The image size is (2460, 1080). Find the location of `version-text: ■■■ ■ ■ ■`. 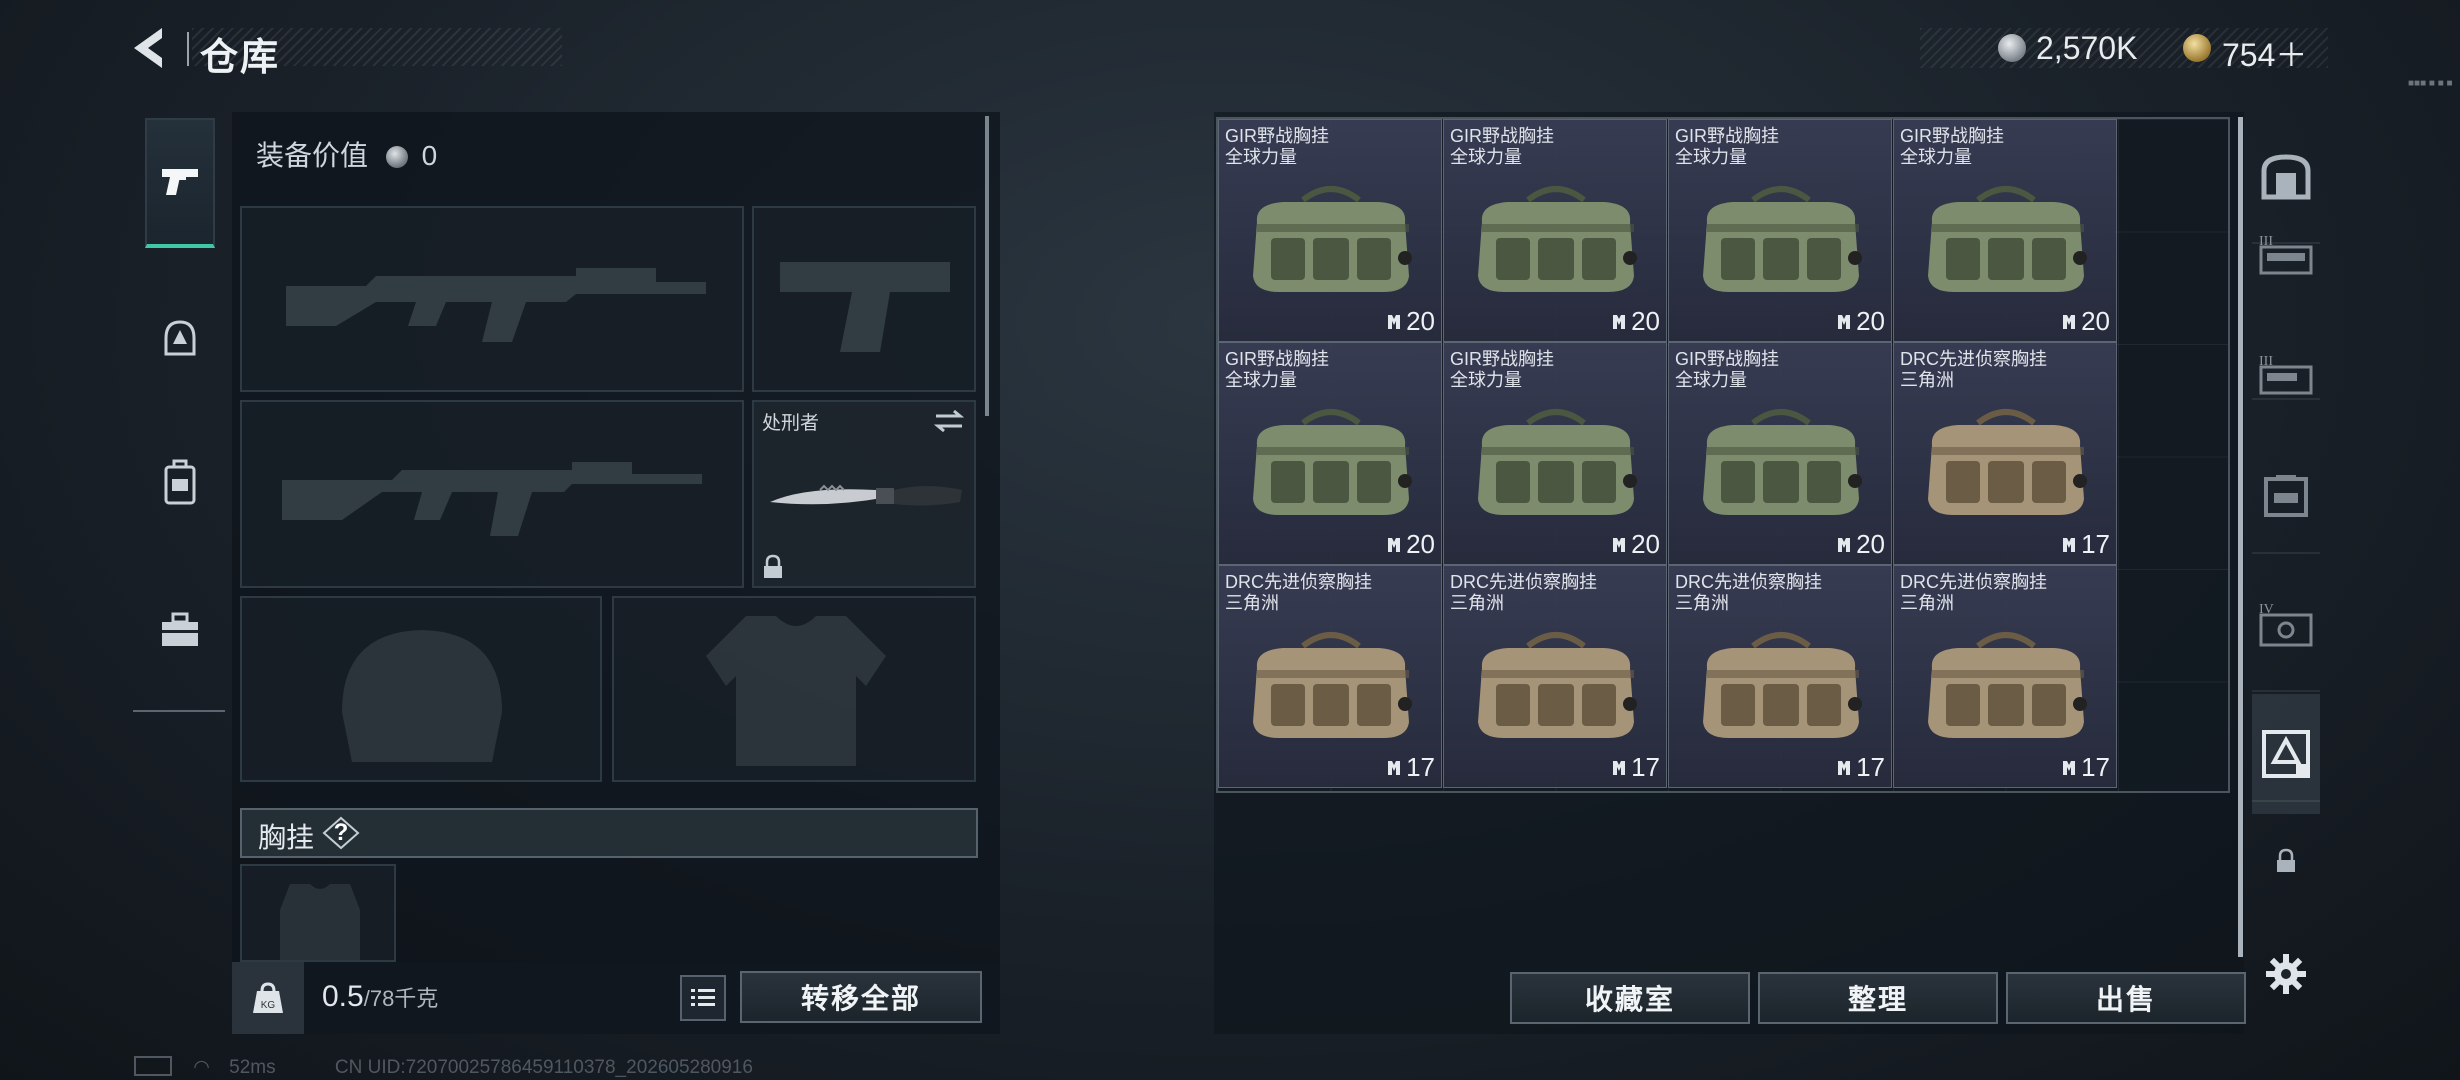

version-text: ■■■ ■ ■ ■ is located at coordinates (2430, 83).